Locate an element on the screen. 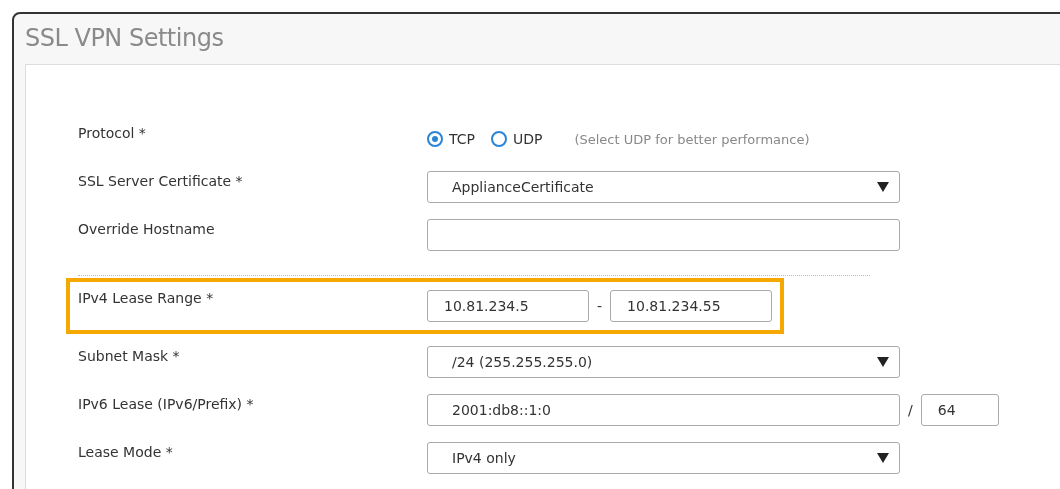 This screenshot has width=1060, height=489. address-field: 2001:db8::1:0 is located at coordinates (663, 410).